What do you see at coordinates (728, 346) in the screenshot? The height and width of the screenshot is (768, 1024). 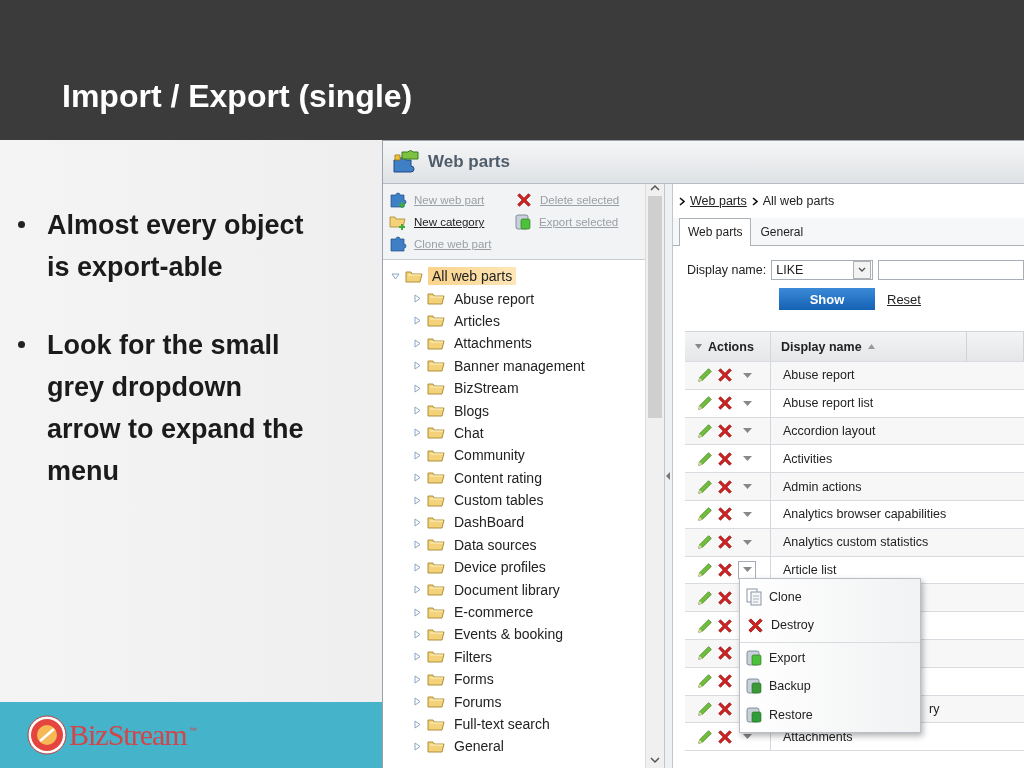 I see `column-header: Actions` at bounding box center [728, 346].